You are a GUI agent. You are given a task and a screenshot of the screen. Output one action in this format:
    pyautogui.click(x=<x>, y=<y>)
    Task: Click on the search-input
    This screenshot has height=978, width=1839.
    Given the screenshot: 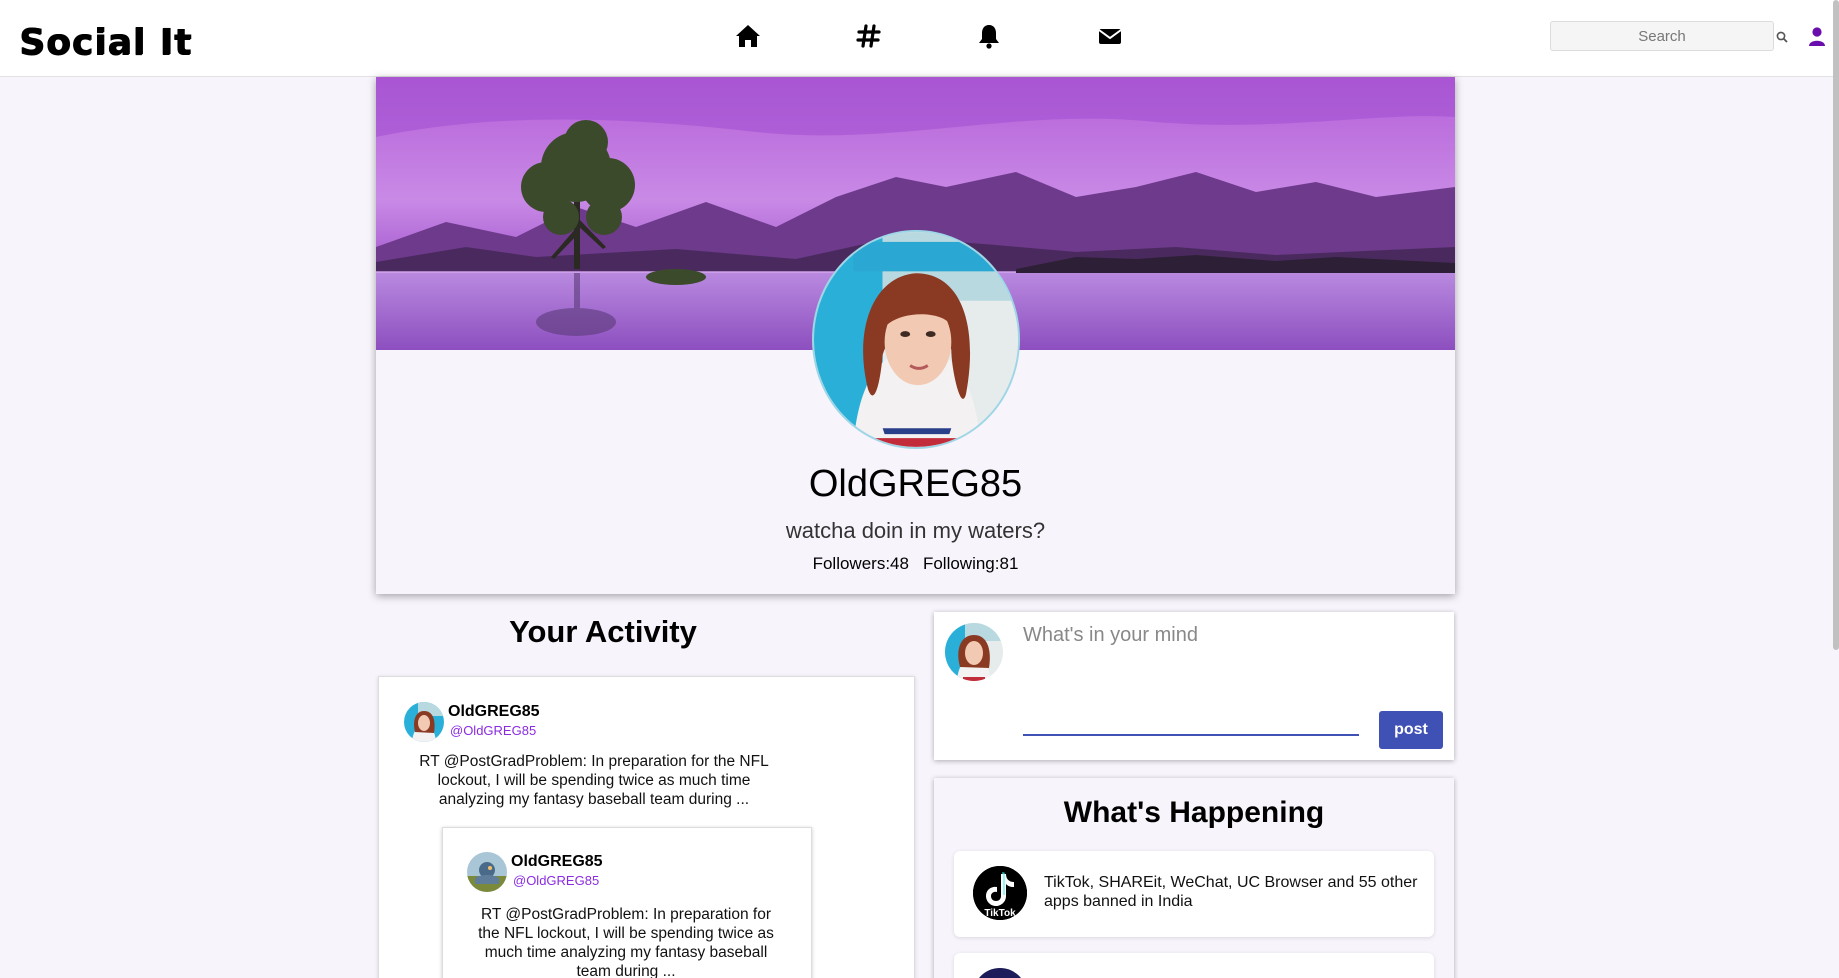 What is the action you would take?
    pyautogui.click(x=1662, y=36)
    